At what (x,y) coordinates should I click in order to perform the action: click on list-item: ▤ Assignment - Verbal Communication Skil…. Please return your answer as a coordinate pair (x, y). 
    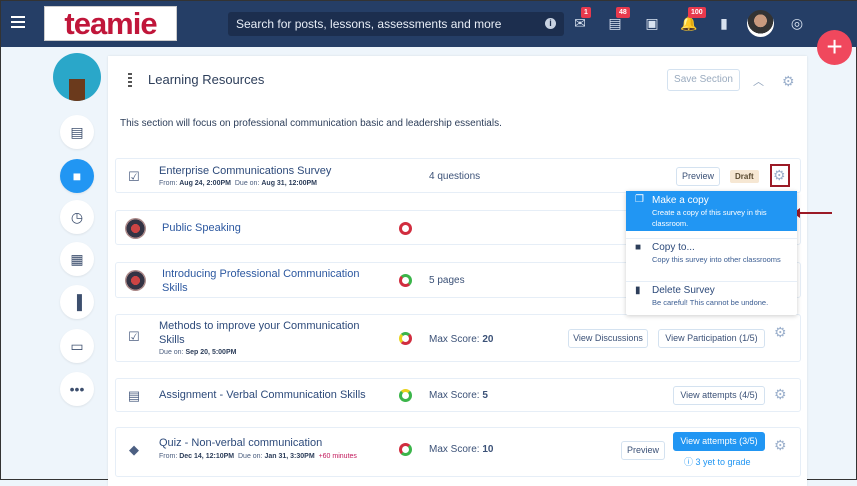
    Looking at the image, I should click on (458, 395).